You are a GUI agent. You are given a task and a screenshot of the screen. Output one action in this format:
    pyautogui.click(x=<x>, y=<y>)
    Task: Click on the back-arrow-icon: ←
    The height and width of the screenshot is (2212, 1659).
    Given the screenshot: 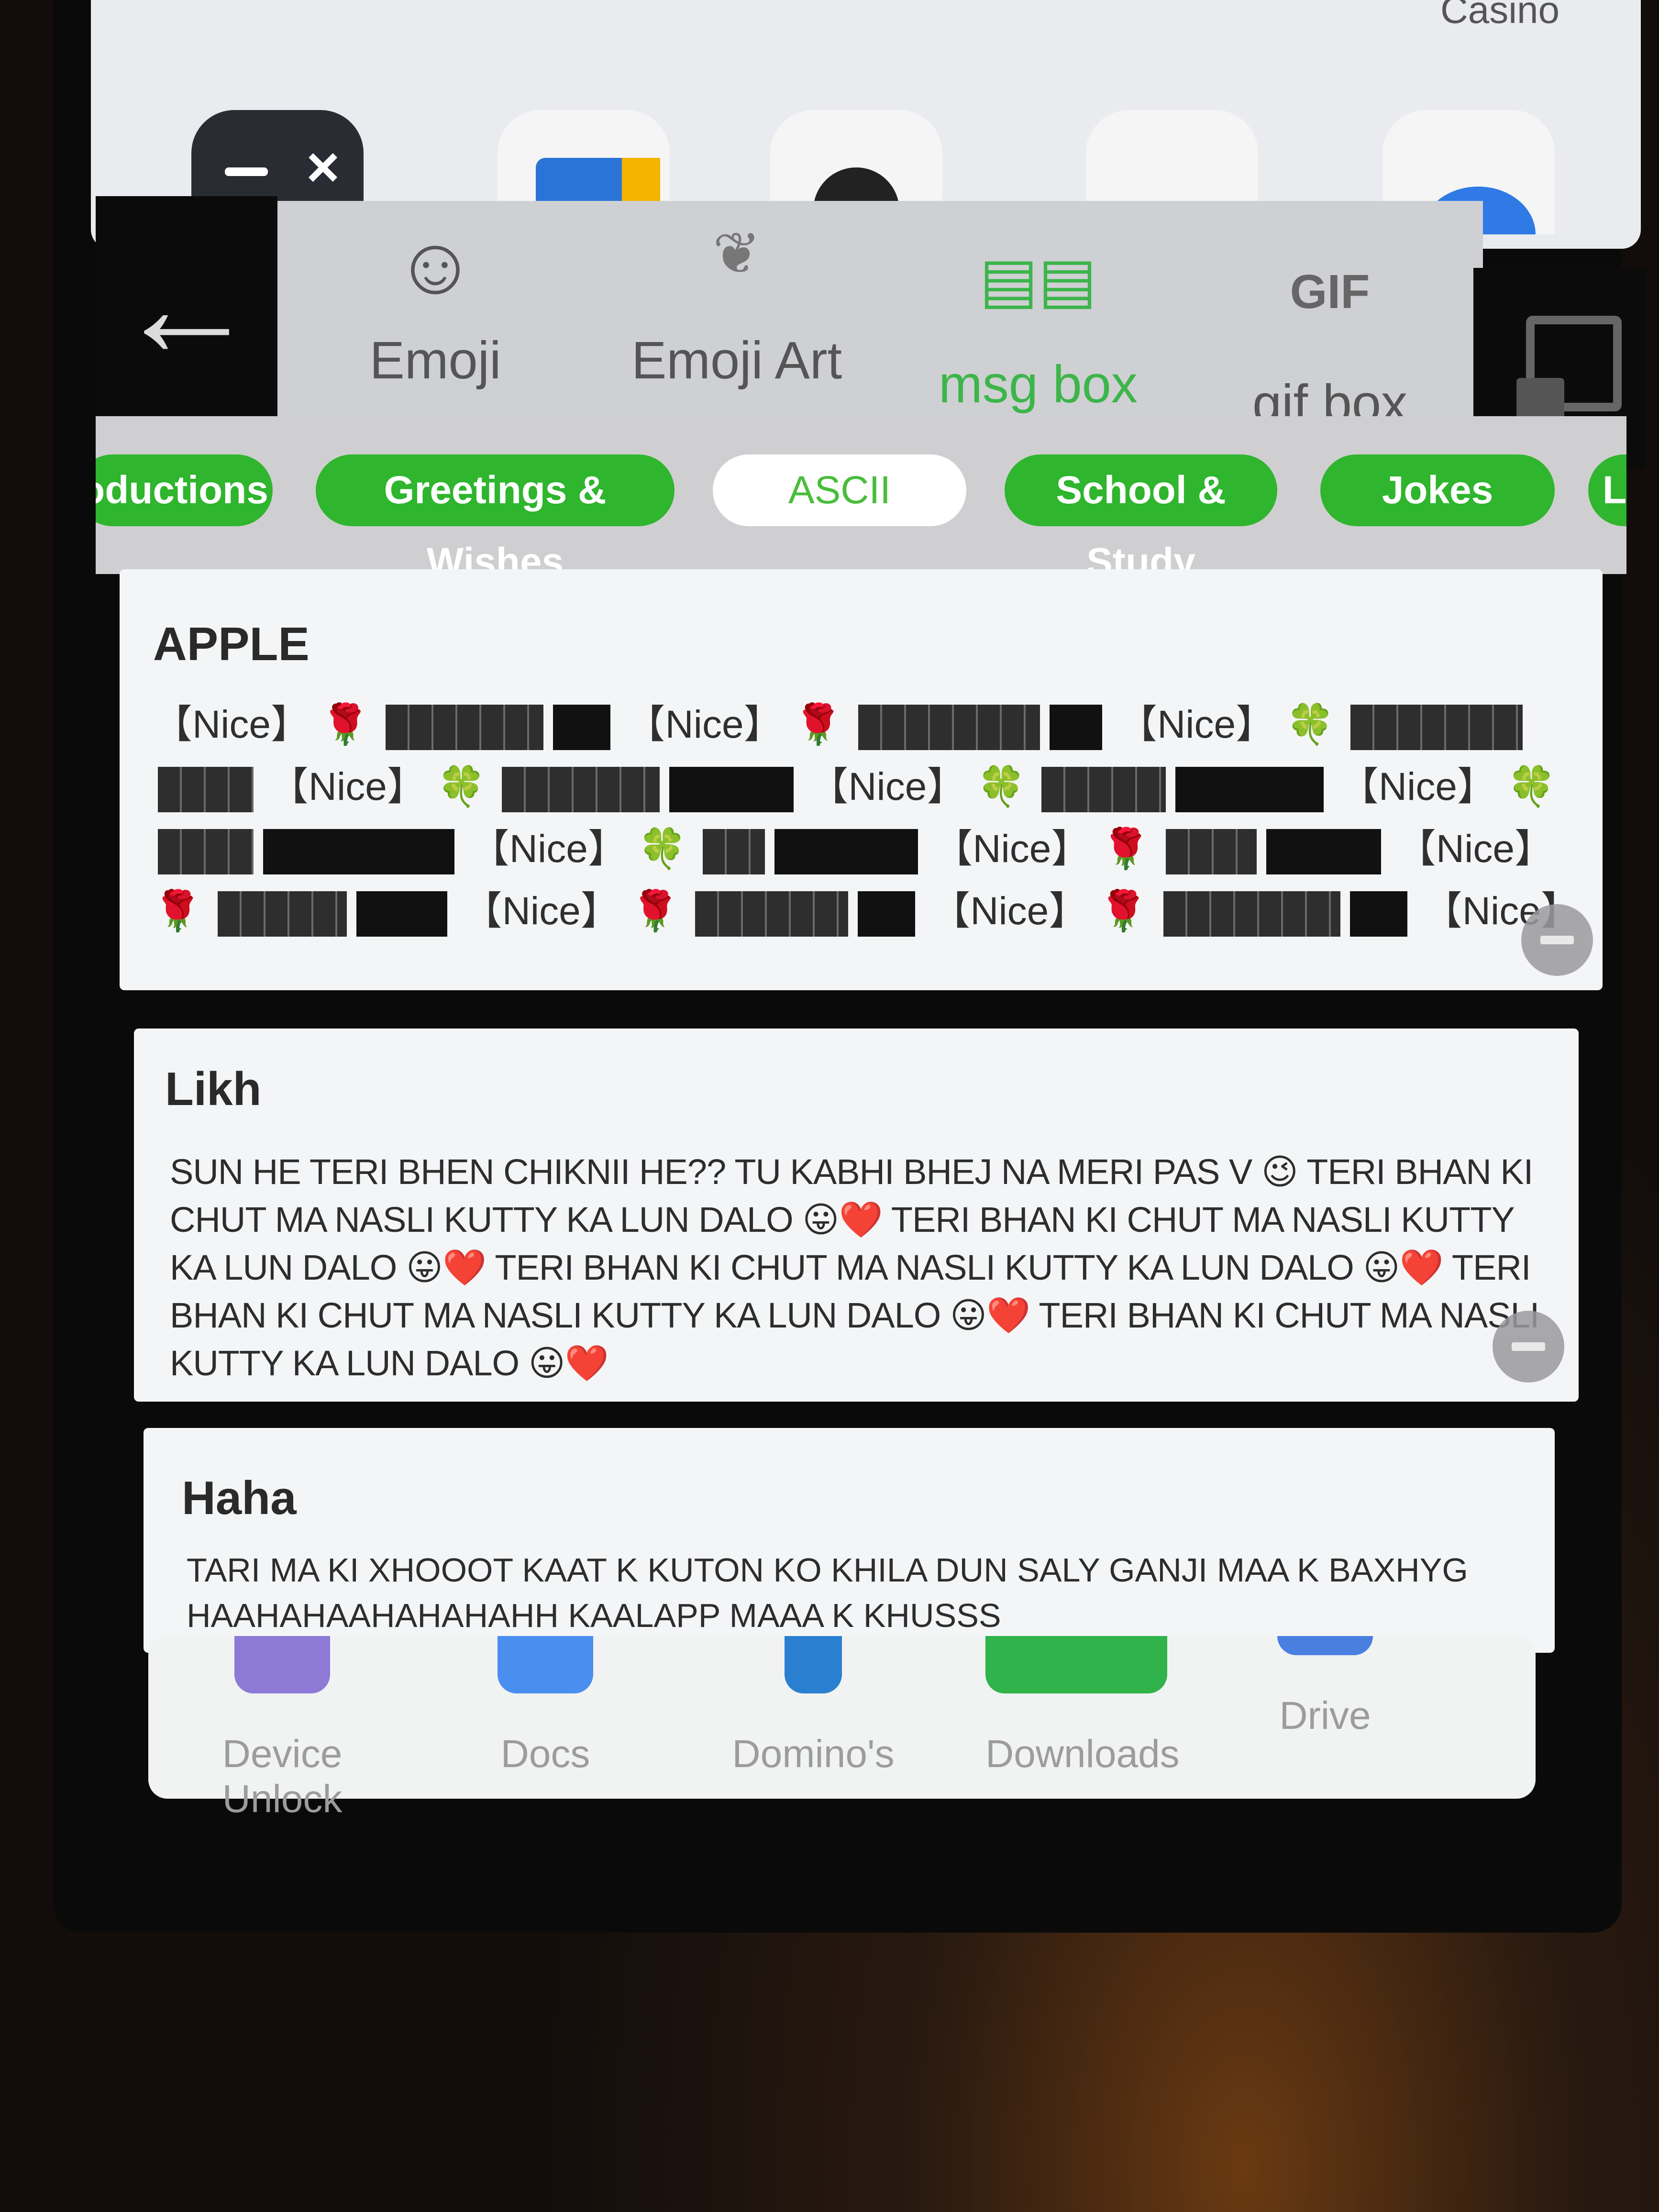 What is the action you would take?
    pyautogui.click(x=186, y=306)
    